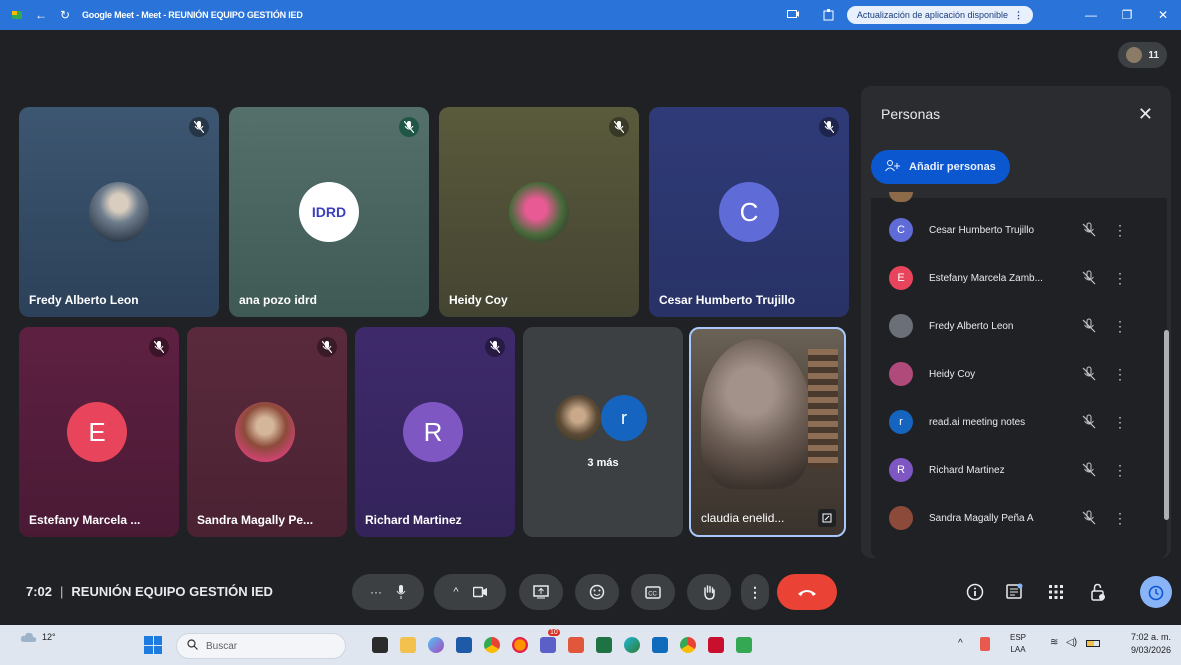 This screenshot has width=1181, height=665. Describe the element at coordinates (149, 591) in the screenshot. I see `meeting-info: 7:02 | REUNIÓN EQUIPO GESTIÓN IED` at that location.